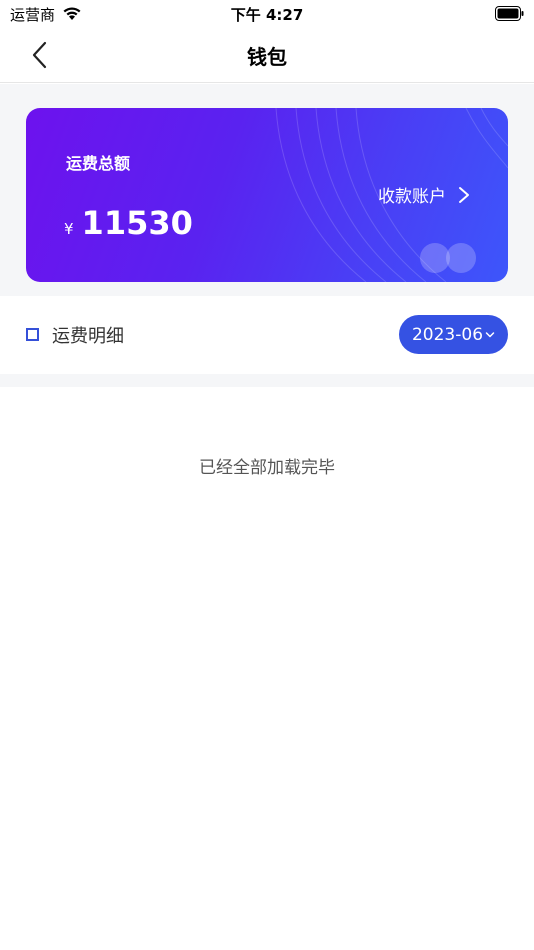 The width and height of the screenshot is (534, 950). I want to click on amount-value: 11530, so click(137, 223).